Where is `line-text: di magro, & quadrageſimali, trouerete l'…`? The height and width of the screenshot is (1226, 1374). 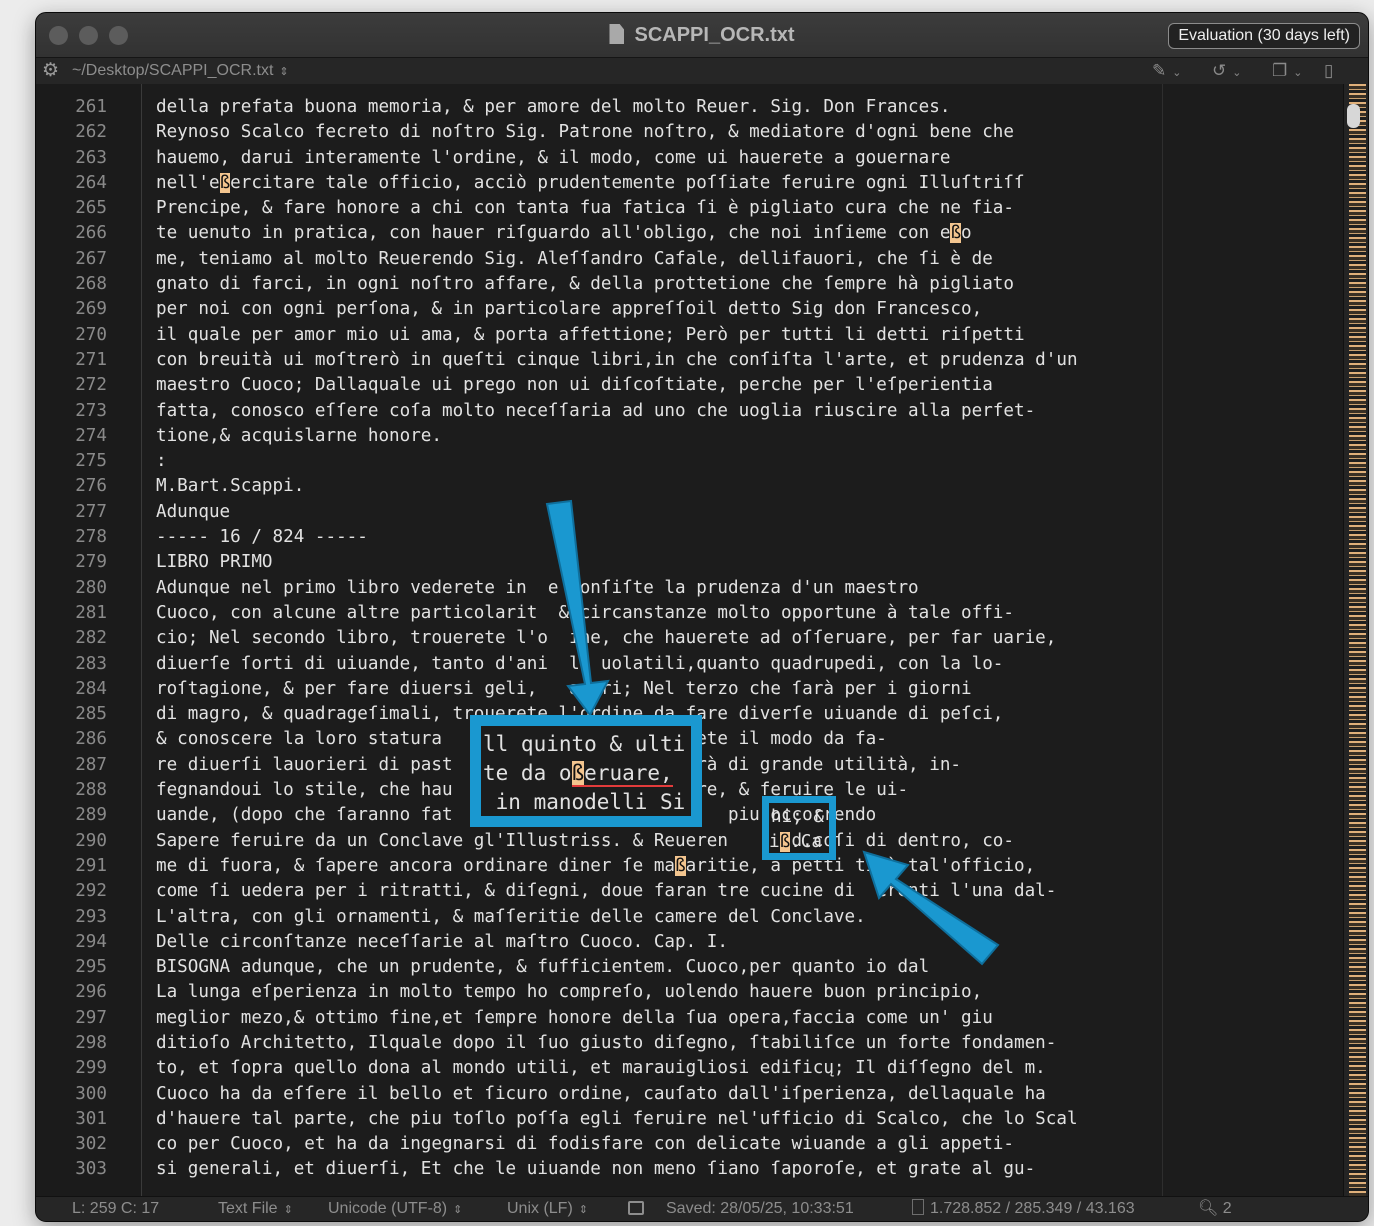 line-text: di magro, & quadrageſimali, trouerete l'… is located at coordinates (579, 714).